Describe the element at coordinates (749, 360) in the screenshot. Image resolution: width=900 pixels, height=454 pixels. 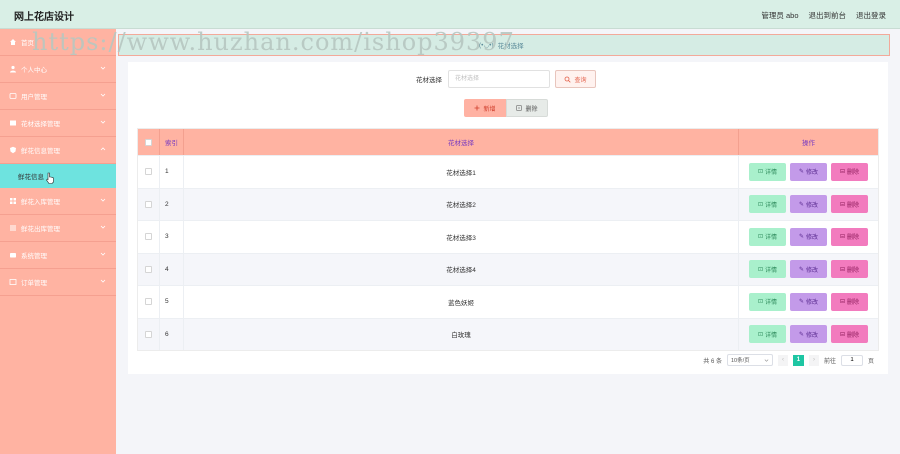
I see `page-size-select: 10条/页` at that location.